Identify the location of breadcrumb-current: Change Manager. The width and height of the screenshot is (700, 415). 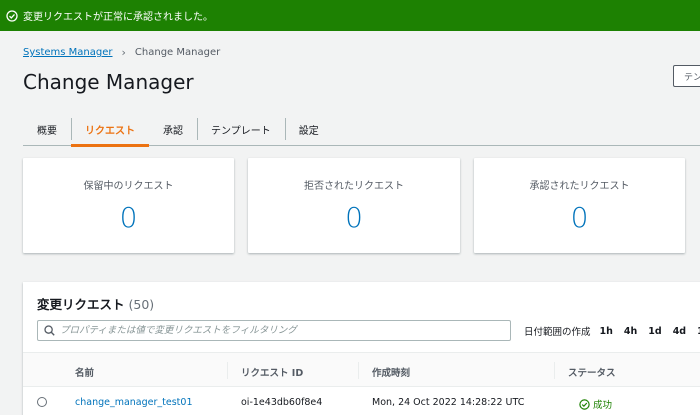
(177, 52).